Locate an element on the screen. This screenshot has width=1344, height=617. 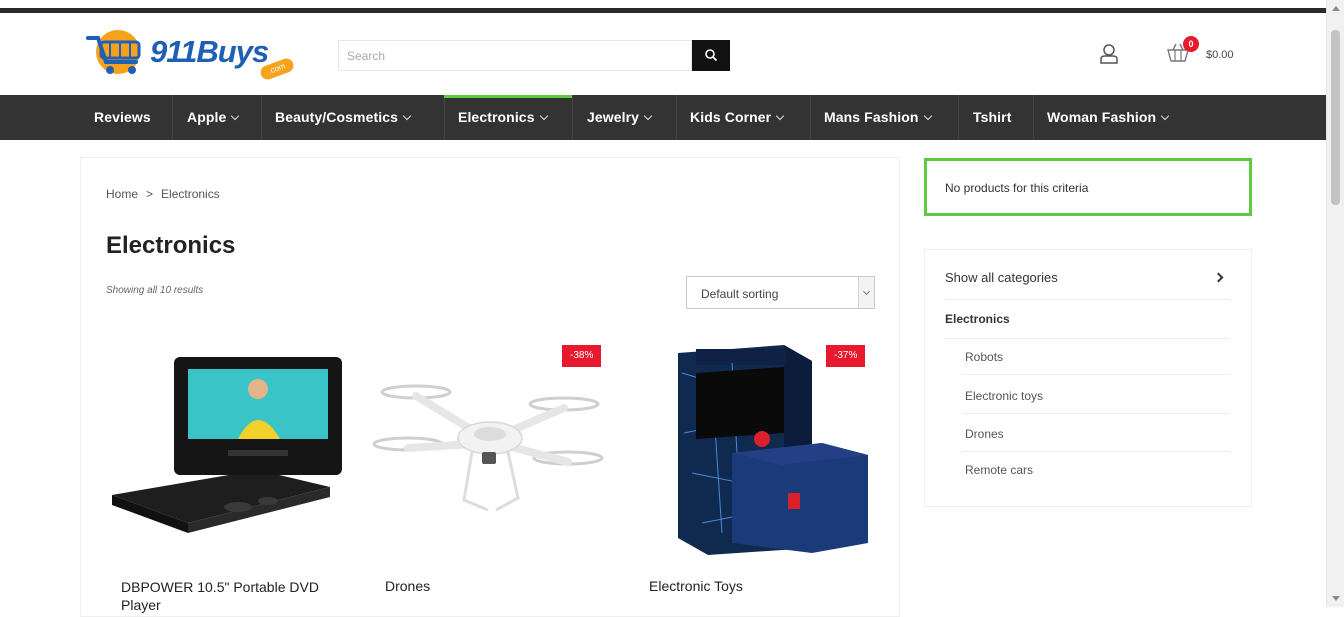
nav-label: Reviews is located at coordinates (122, 117).